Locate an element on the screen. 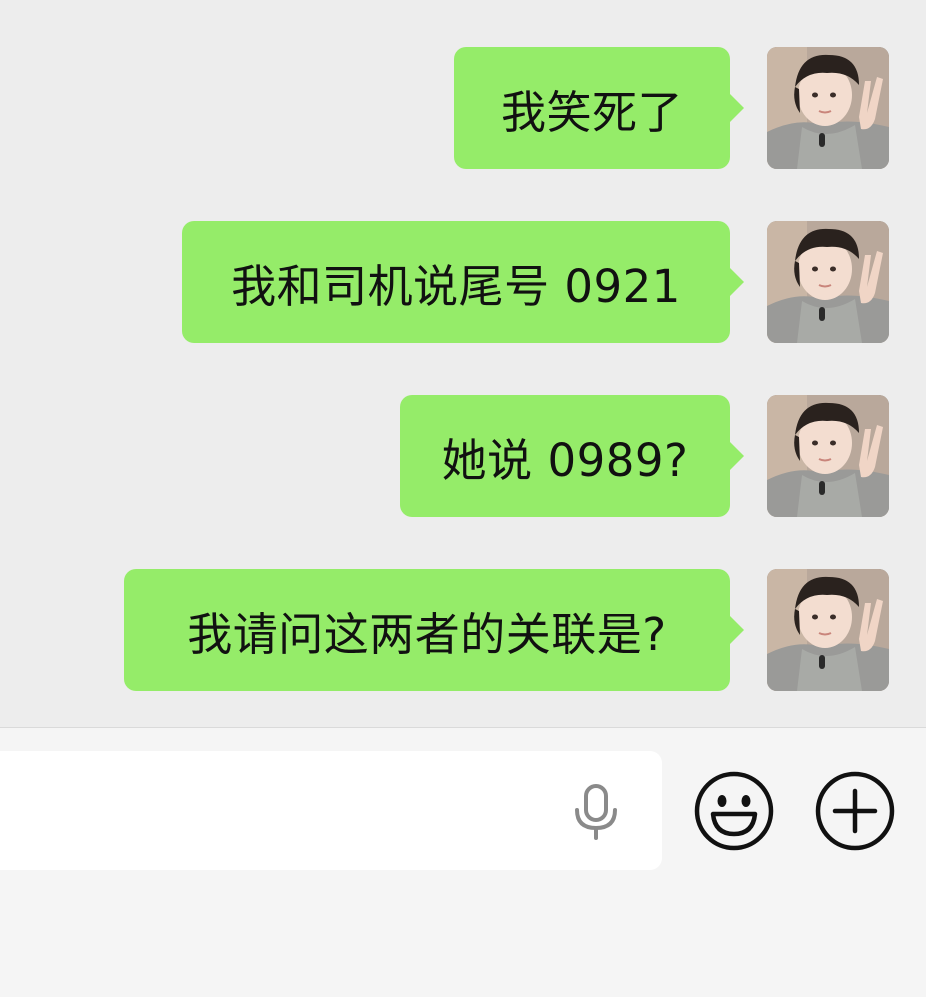 This screenshot has height=997, width=926. message-bubble: 我和司机说尾号 0921 is located at coordinates (463, 282).